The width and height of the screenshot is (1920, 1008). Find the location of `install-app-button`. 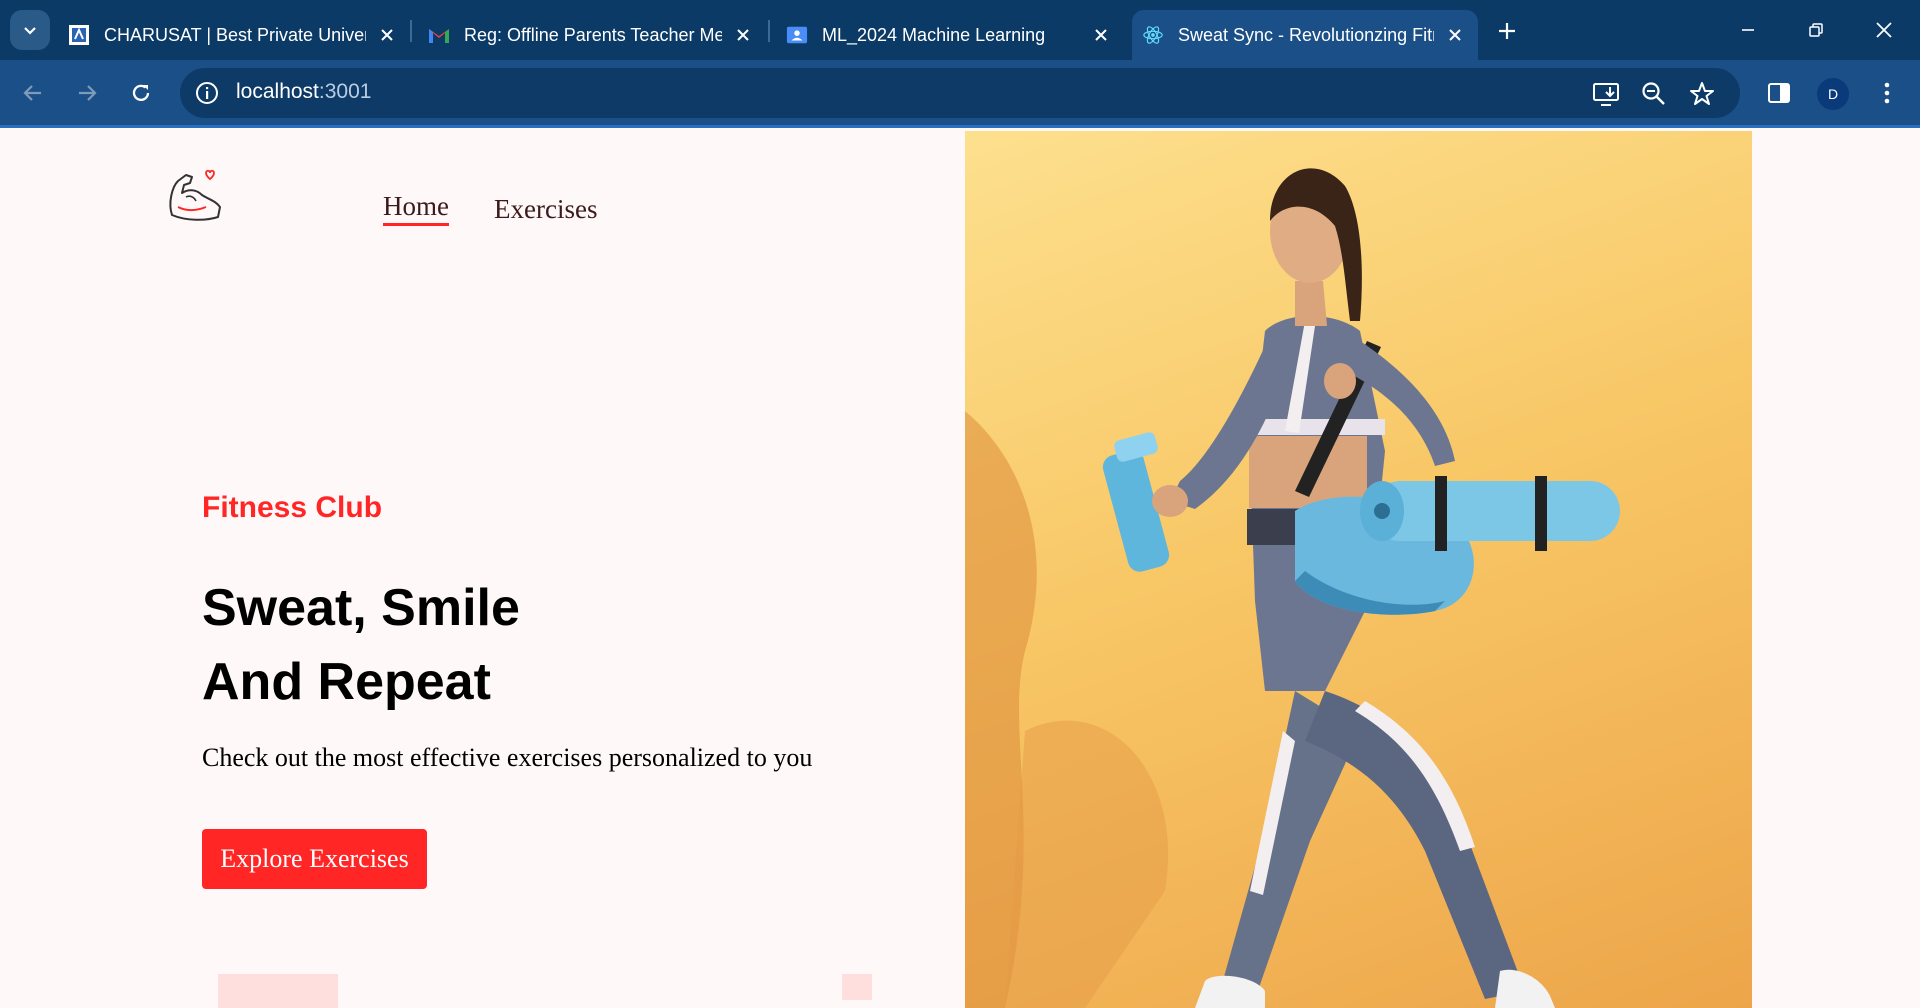

install-app-button is located at coordinates (1606, 94).